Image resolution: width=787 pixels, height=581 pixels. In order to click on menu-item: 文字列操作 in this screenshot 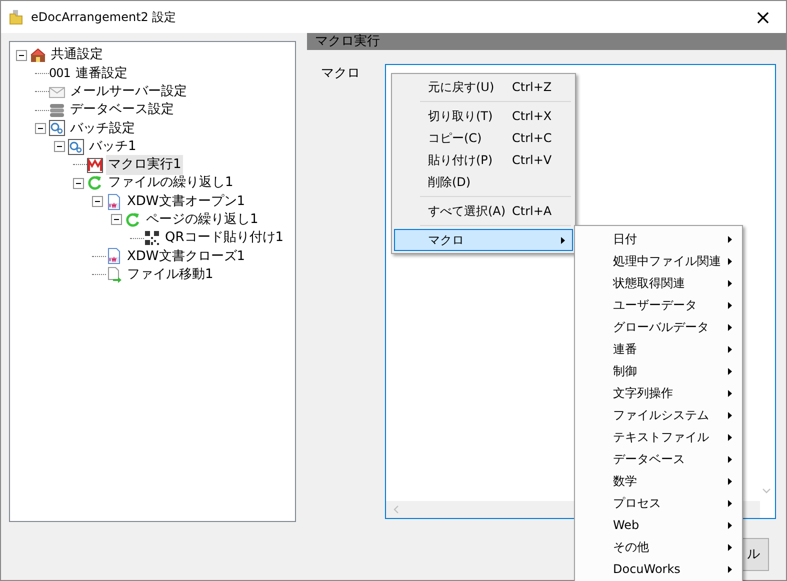, I will do `click(658, 393)`.